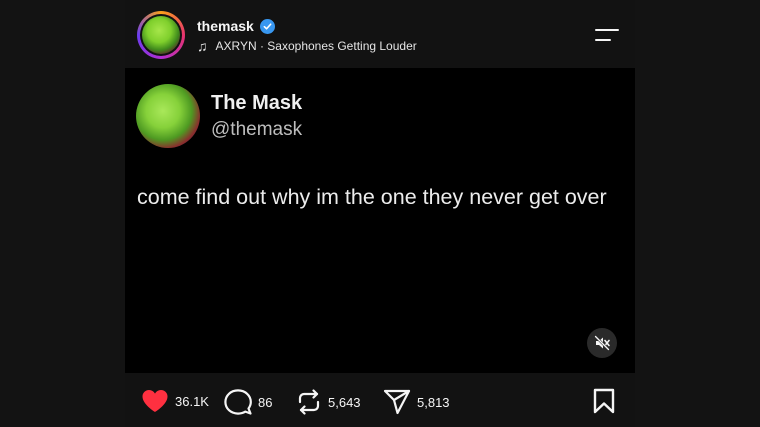  Describe the element at coordinates (155, 401) in the screenshot. I see `heart-icon` at that location.